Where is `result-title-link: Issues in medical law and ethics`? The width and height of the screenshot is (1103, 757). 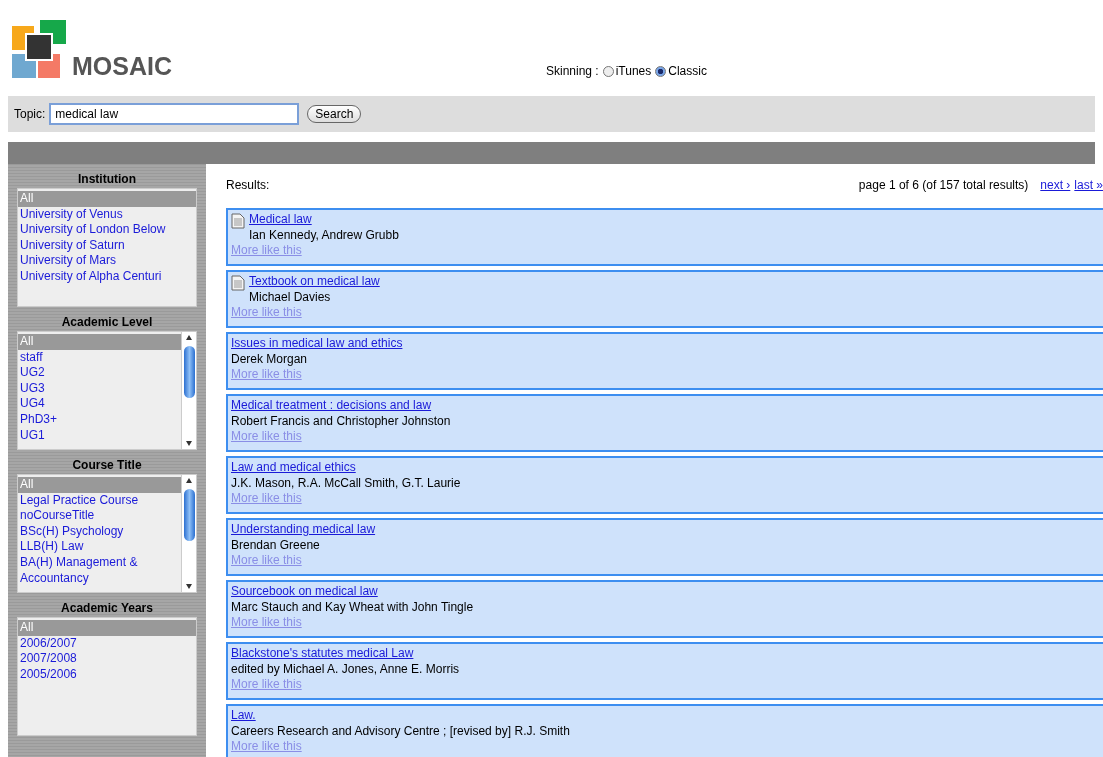
result-title-link: Issues in medical law and ethics is located at coordinates (317, 343).